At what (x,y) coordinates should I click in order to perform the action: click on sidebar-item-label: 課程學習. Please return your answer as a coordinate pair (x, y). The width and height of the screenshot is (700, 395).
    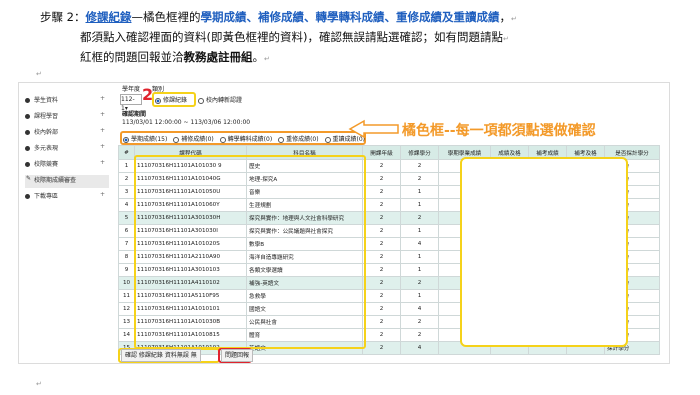
    Looking at the image, I should click on (46, 116).